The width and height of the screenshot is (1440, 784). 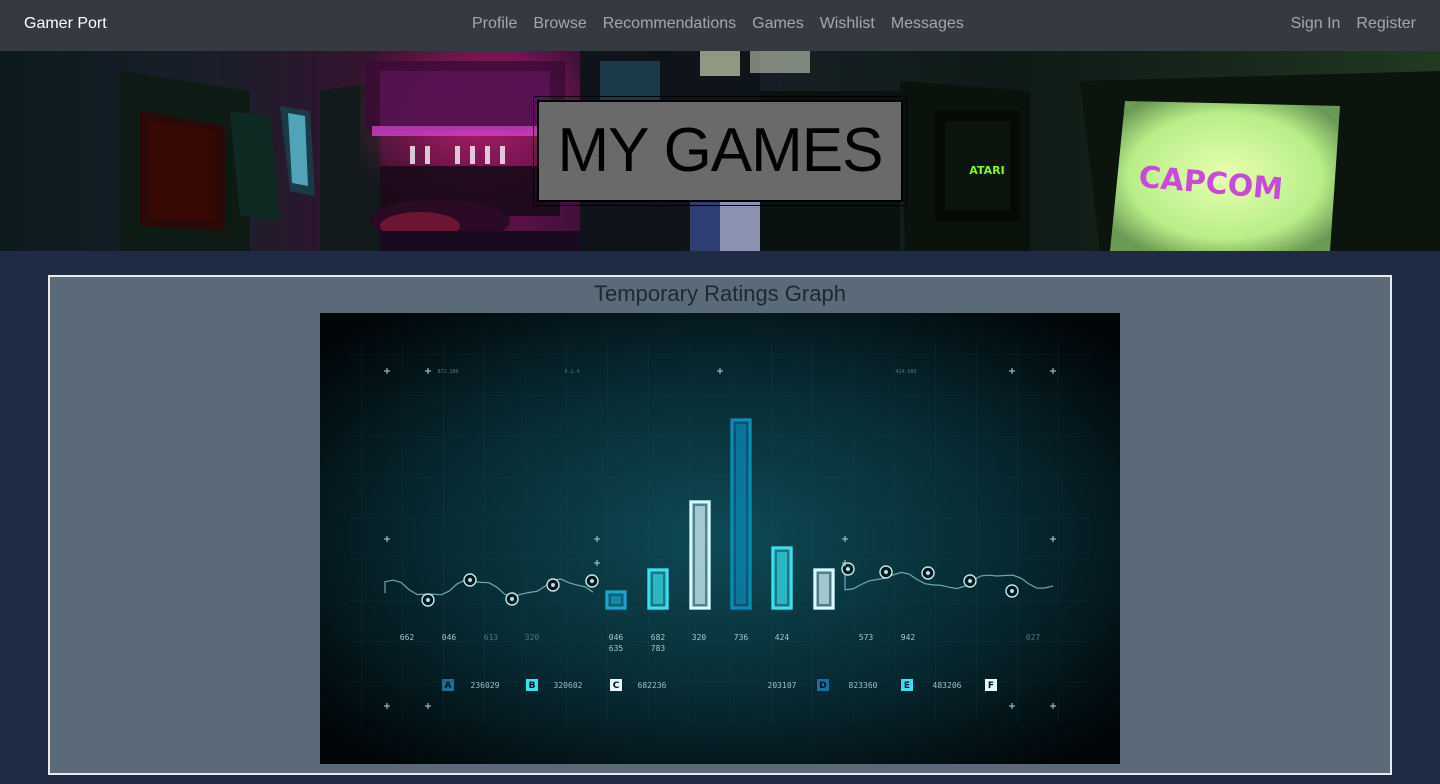 I want to click on graph-number: 662, so click(x=407, y=637).